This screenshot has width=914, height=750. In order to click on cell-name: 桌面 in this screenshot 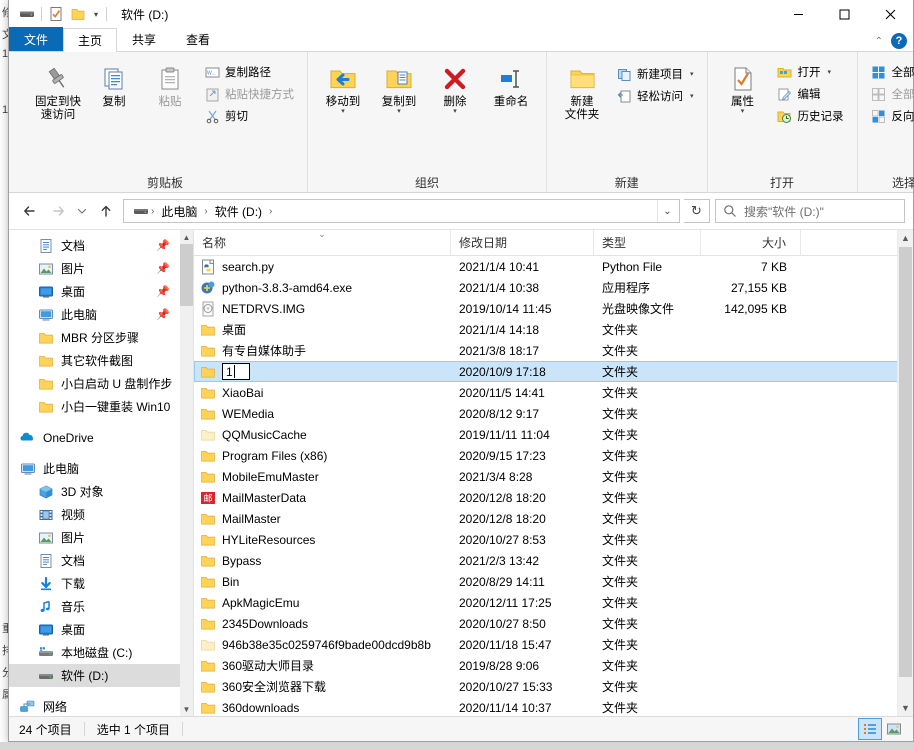, I will do `click(322, 329)`.